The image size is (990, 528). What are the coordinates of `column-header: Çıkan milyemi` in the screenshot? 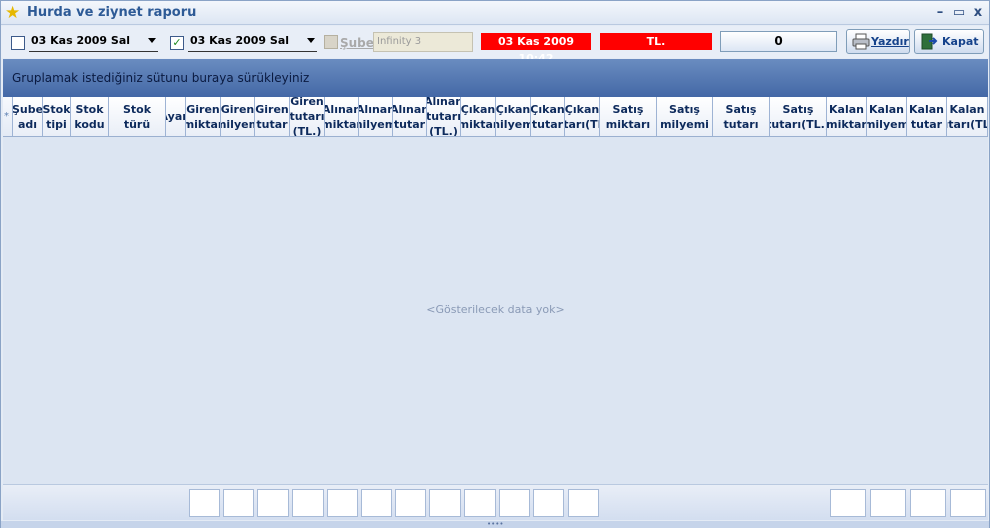 It's located at (513, 116).